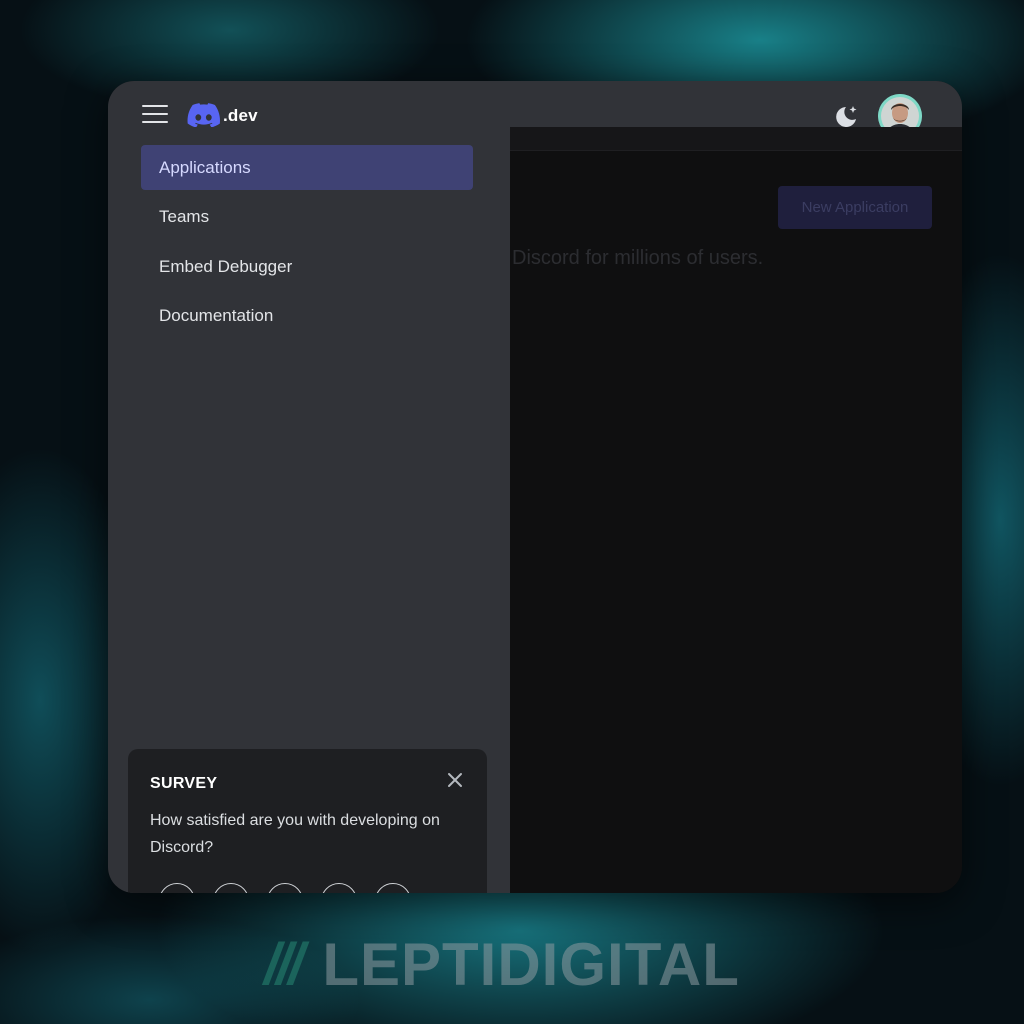 The height and width of the screenshot is (1024, 1024). What do you see at coordinates (531, 964) in the screenshot?
I see `watermark-text: LEPTIDIGITAL` at bounding box center [531, 964].